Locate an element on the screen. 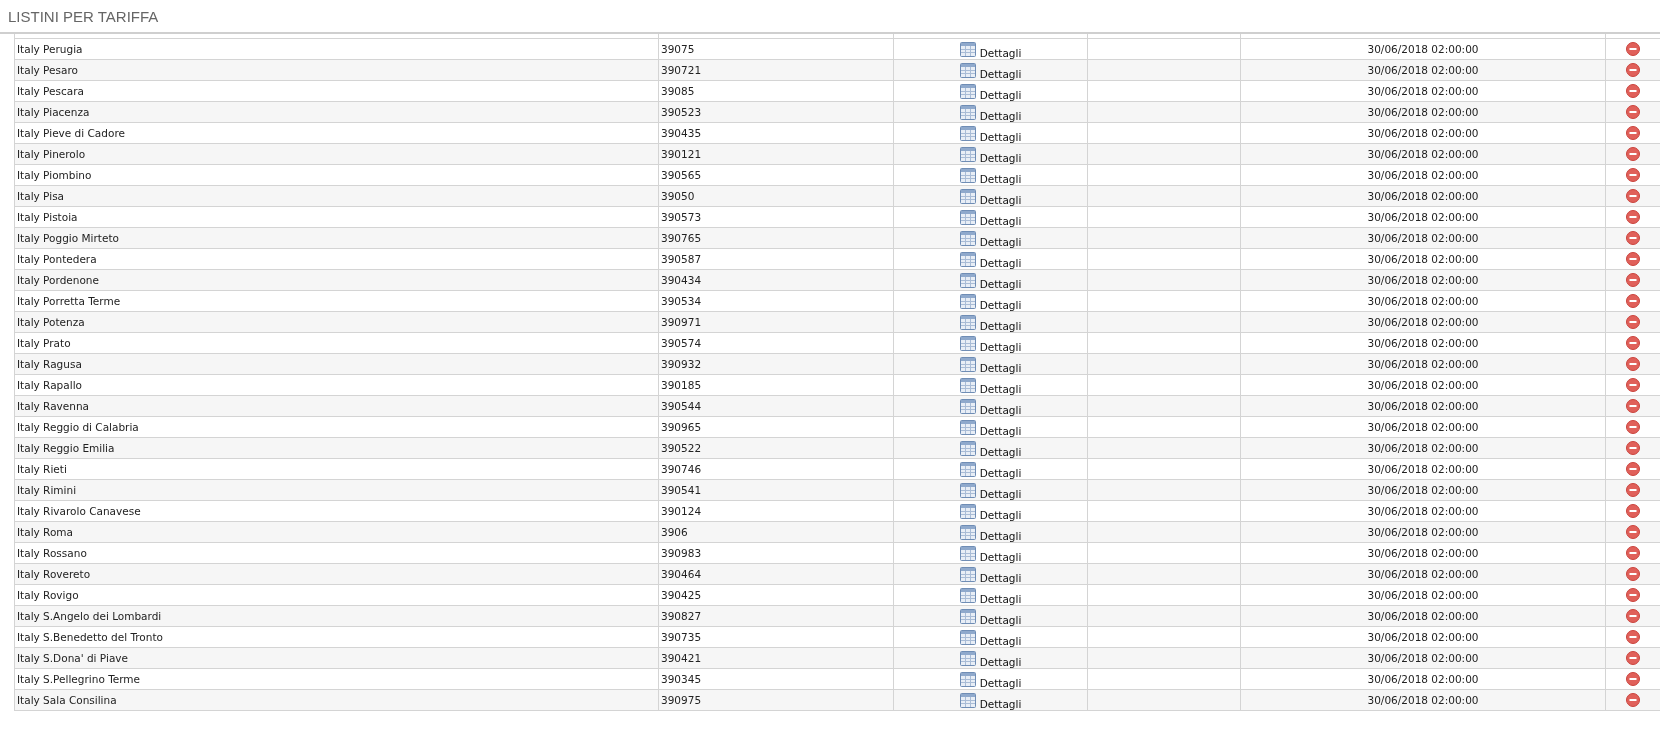  prefix-code: 390425 is located at coordinates (681, 595).